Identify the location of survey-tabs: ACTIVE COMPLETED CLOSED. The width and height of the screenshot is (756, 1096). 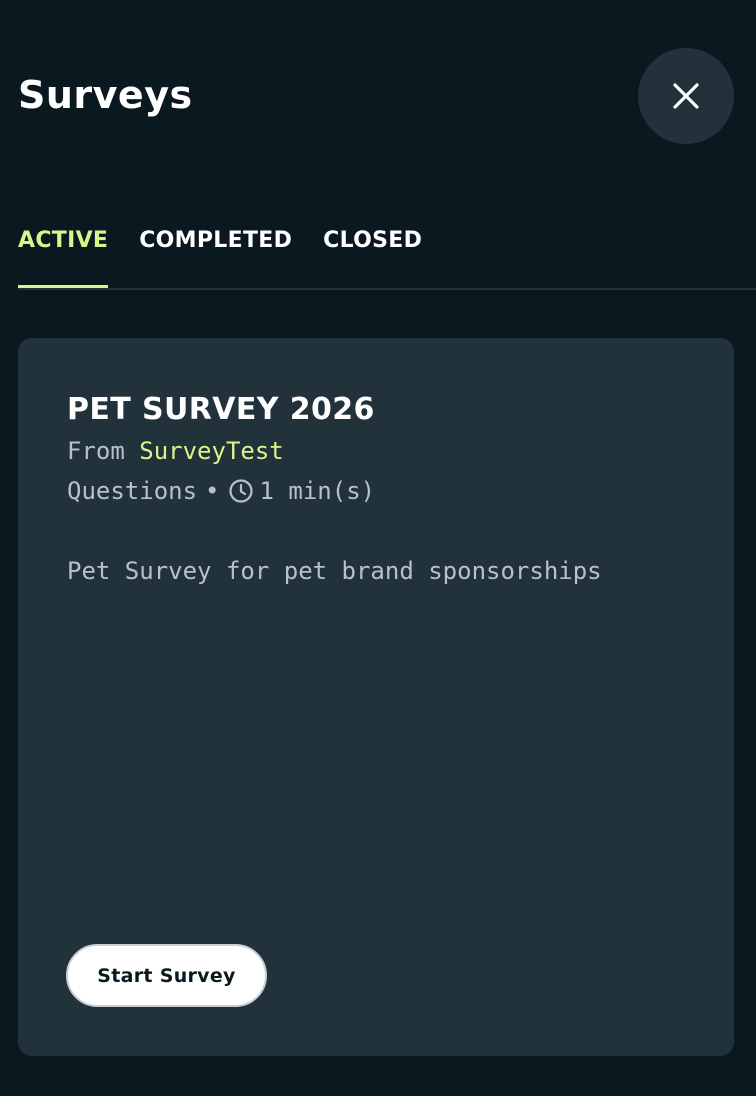
(235, 255).